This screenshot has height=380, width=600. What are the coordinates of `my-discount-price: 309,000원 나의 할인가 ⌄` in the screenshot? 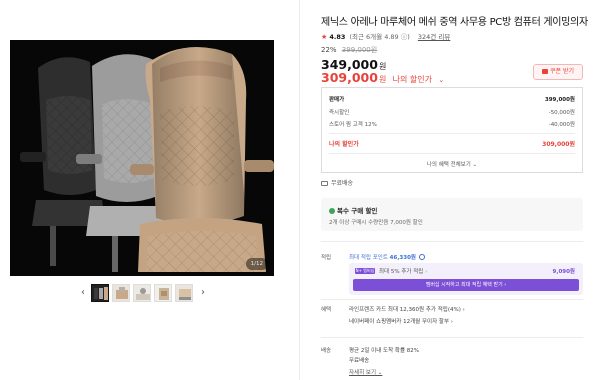 It's located at (382, 77).